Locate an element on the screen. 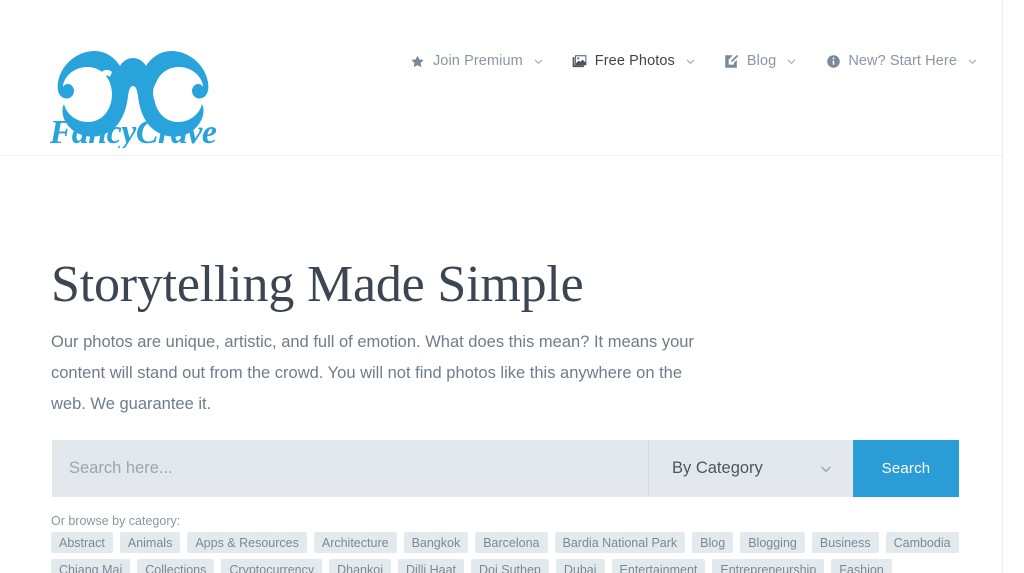 Image resolution: width=1024 pixels, height=573 pixels. category-tag: Bardia National Park is located at coordinates (620, 542).